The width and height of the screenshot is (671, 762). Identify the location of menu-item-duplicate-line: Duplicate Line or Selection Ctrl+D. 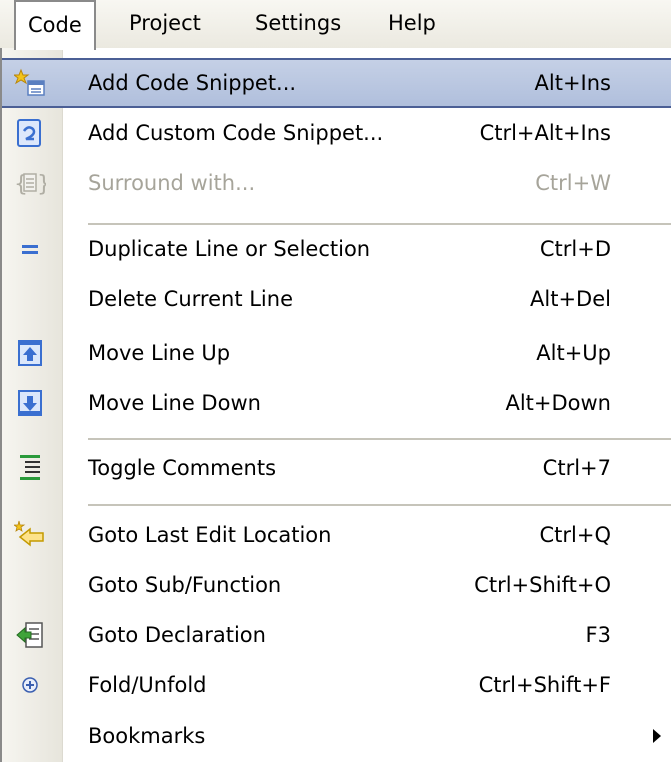
(336, 249).